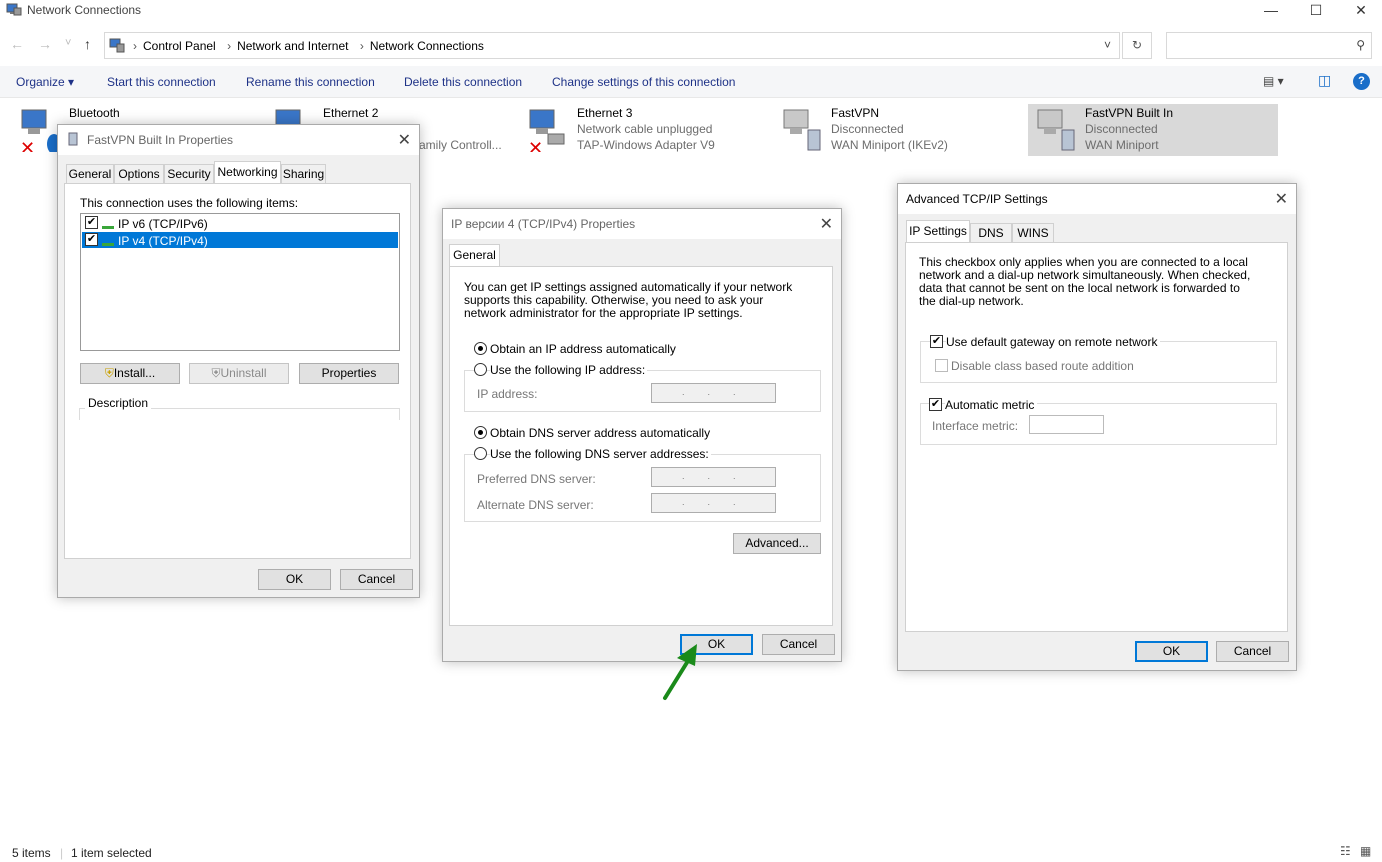  I want to click on use-dns-label: Use the following DNS server addresses:, so click(600, 454).